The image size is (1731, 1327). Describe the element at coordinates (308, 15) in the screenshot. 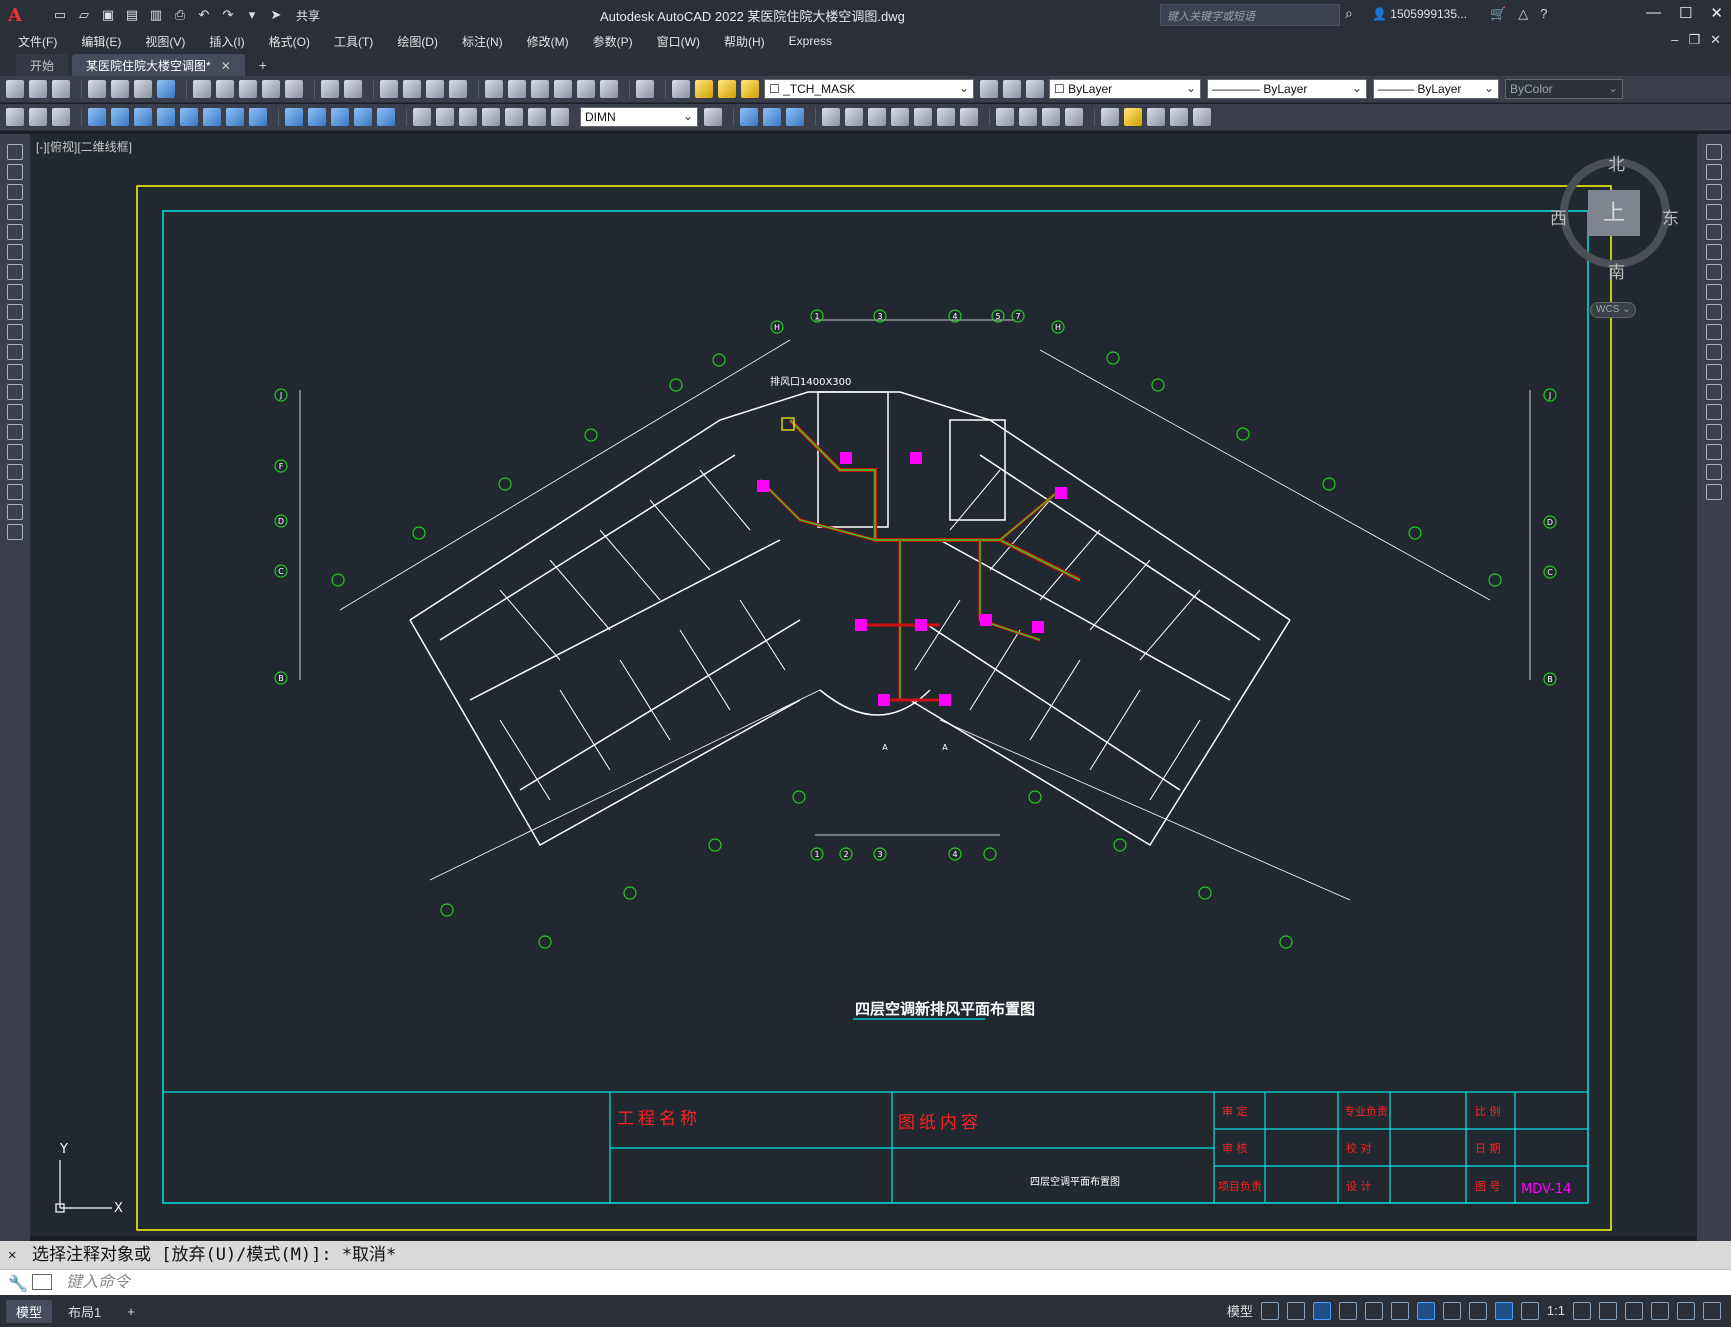

I see `share-button: 共享` at that location.